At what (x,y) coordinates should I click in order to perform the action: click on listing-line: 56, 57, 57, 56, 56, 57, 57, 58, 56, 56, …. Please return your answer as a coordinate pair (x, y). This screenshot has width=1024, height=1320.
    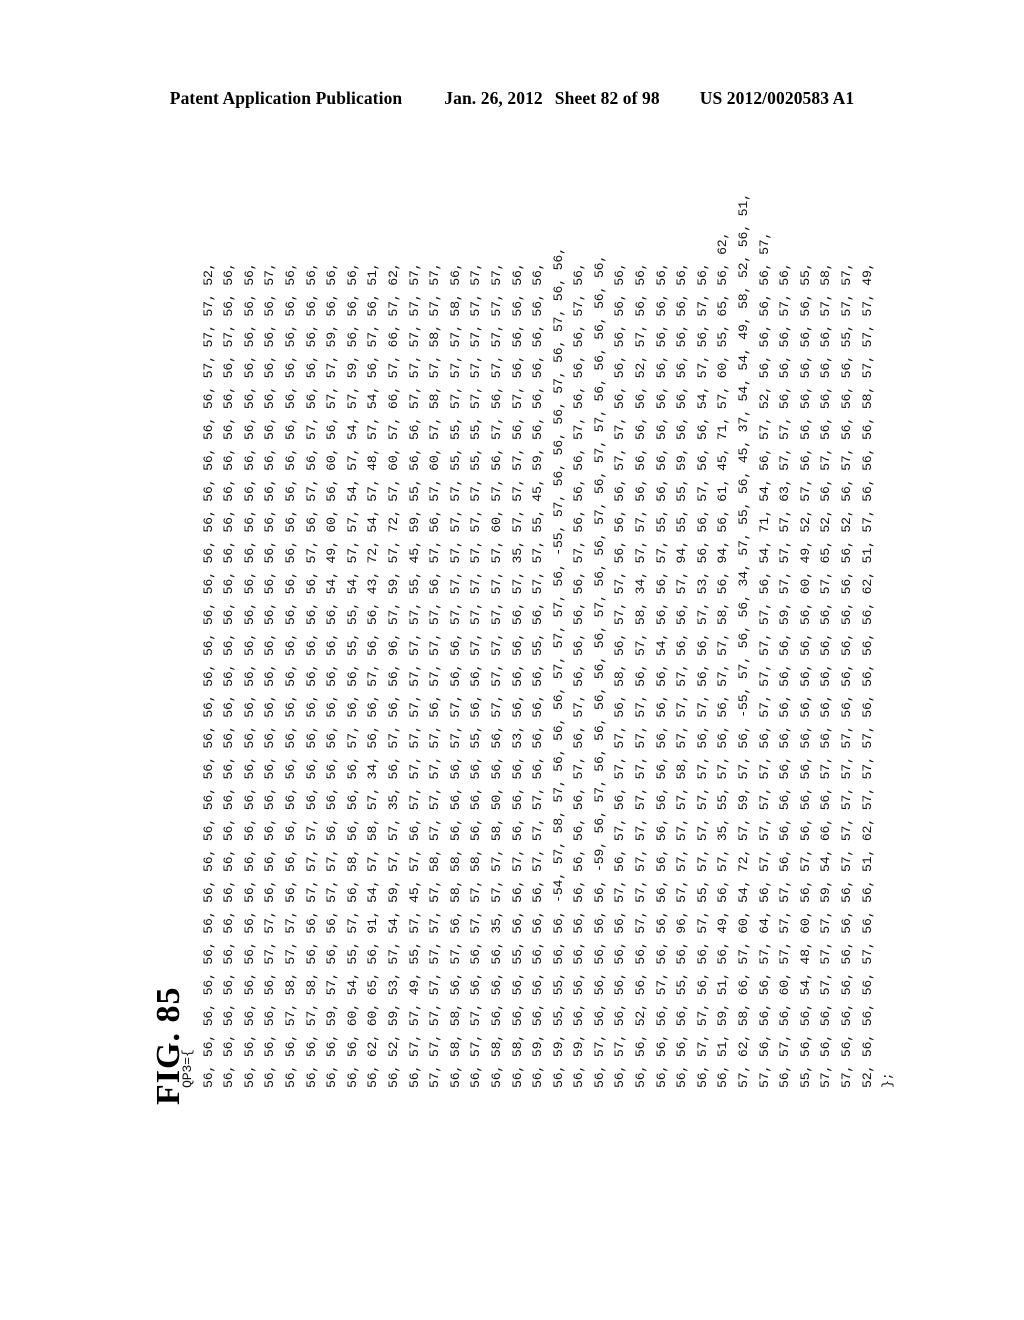
    Looking at the image, I should click on (476, 675).